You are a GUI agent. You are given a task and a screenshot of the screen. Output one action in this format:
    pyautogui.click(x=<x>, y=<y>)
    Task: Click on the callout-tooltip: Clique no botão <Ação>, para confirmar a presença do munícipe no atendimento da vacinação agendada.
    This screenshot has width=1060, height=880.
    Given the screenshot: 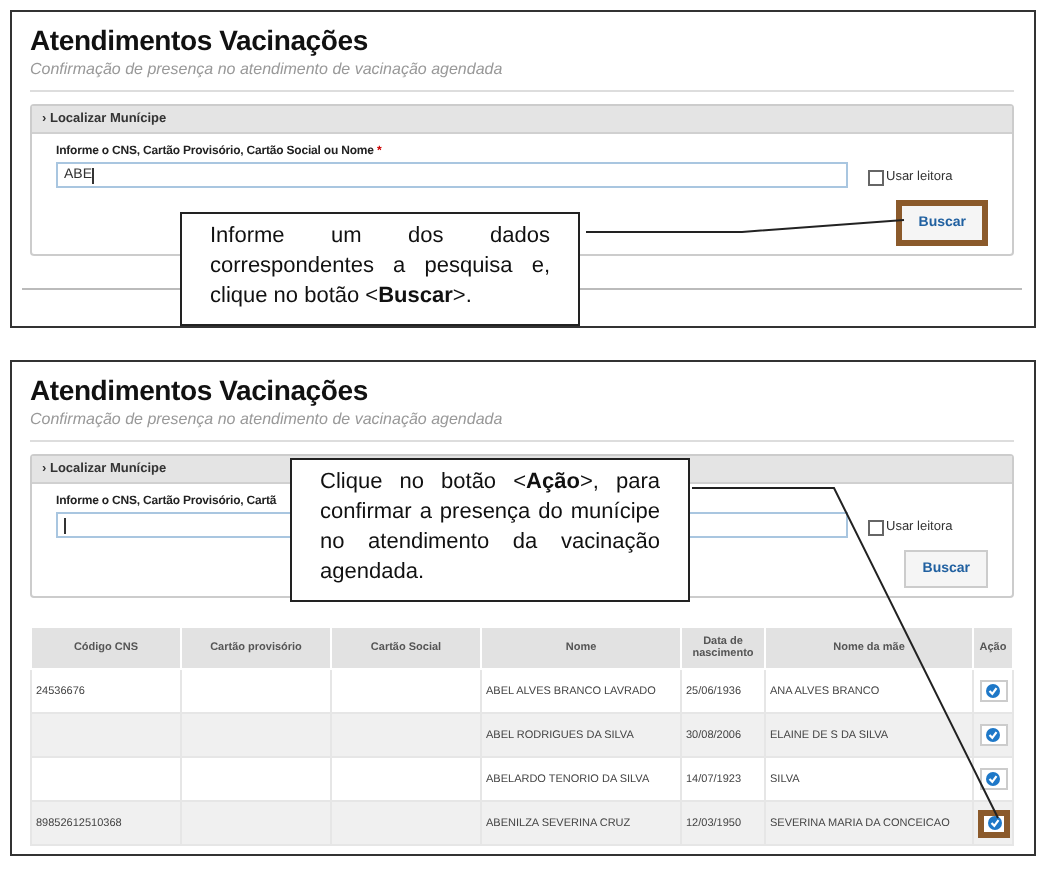 What is the action you would take?
    pyautogui.click(x=490, y=530)
    